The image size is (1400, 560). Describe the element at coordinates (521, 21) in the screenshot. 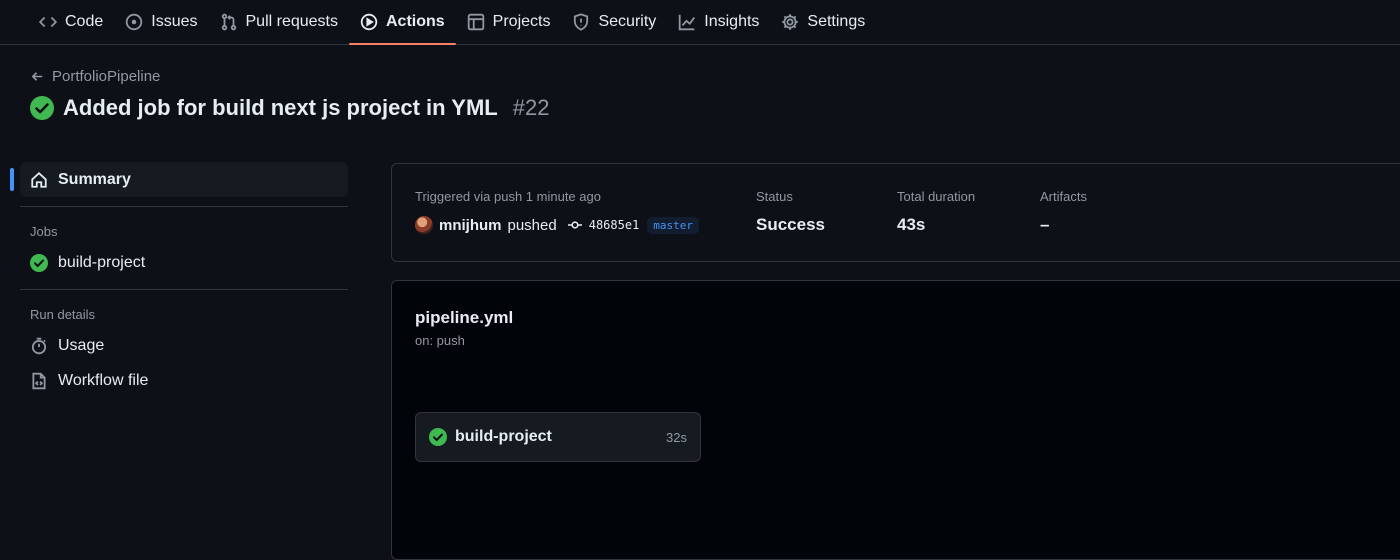

I see `tab-label: Projects` at that location.